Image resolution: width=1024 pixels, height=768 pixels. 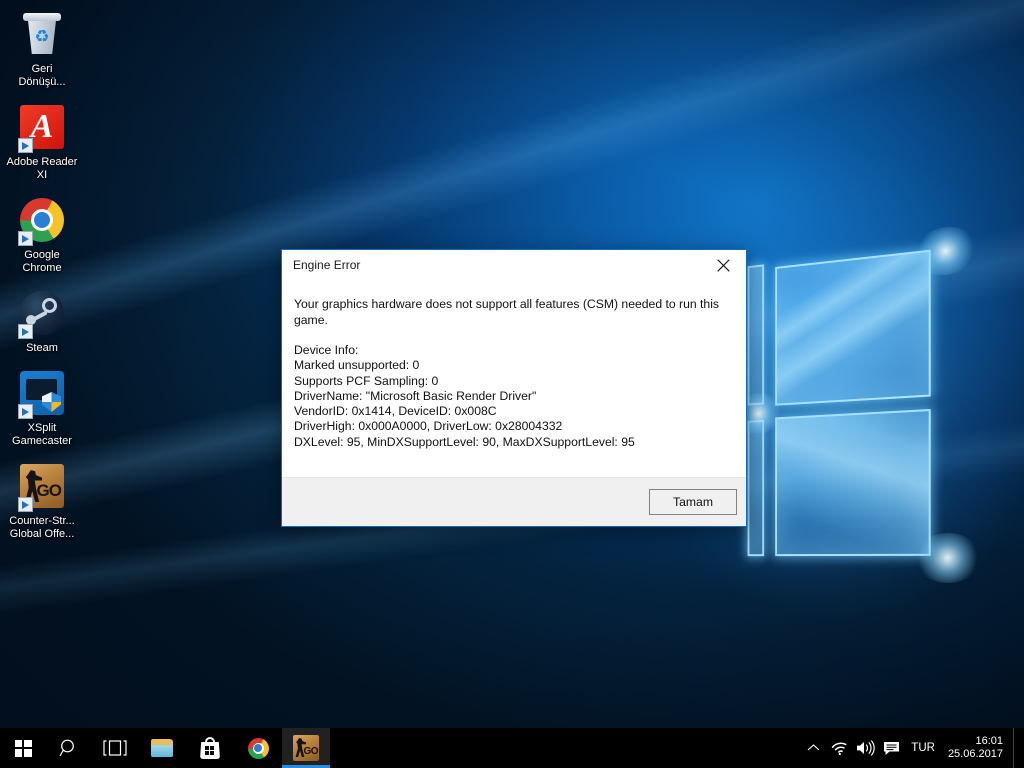 I want to click on taskbar-empty-area, so click(x=565, y=748).